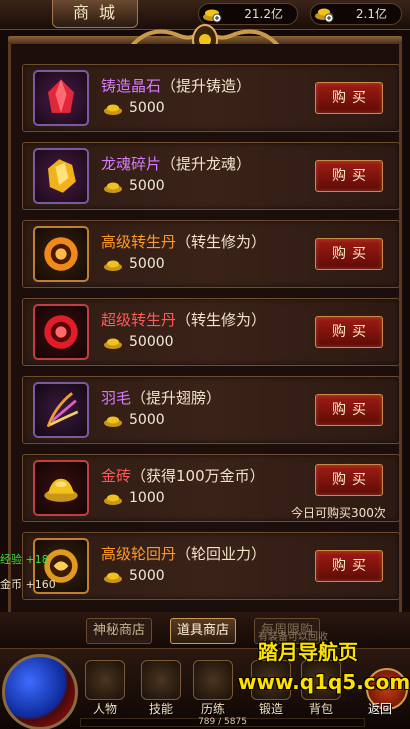  I want to click on tab-props-shop: 道具商店, so click(203, 631).